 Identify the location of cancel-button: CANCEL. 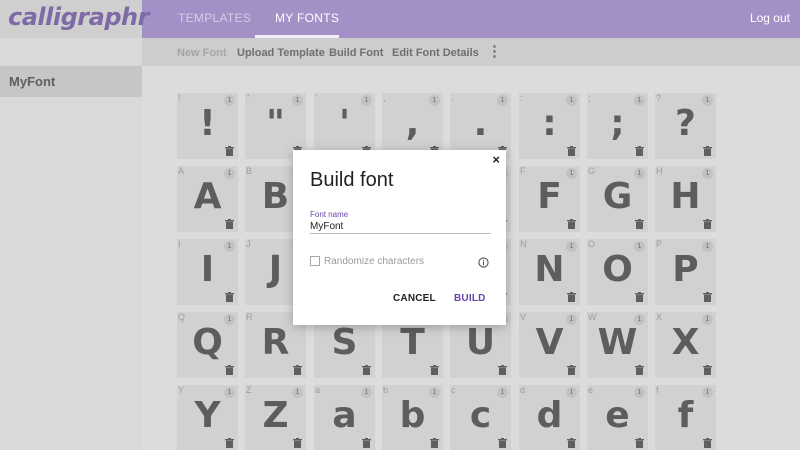
(414, 298).